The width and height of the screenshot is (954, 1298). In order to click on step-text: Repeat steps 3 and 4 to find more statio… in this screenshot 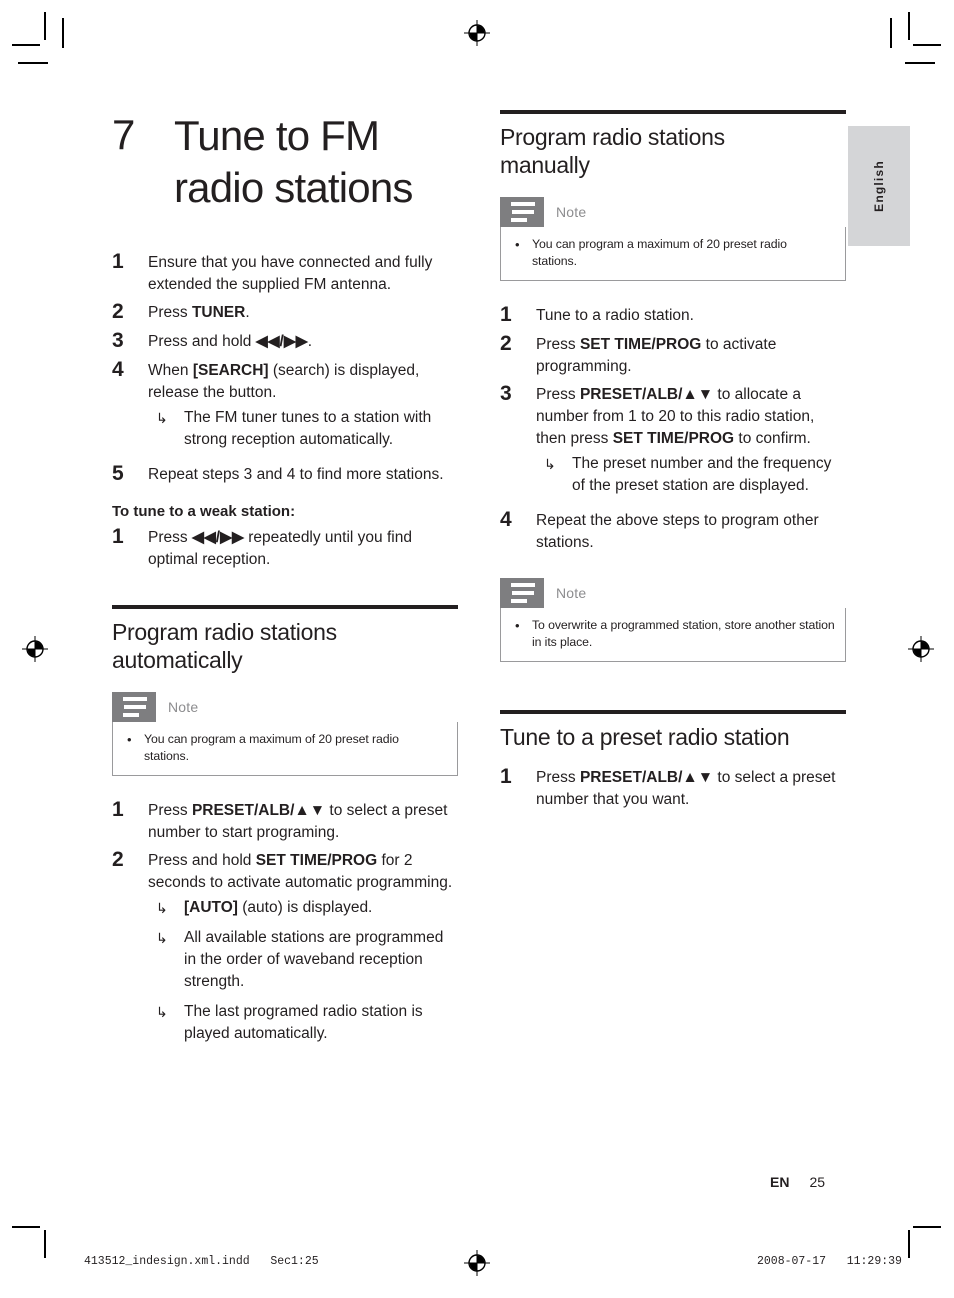, I will do `click(296, 474)`.